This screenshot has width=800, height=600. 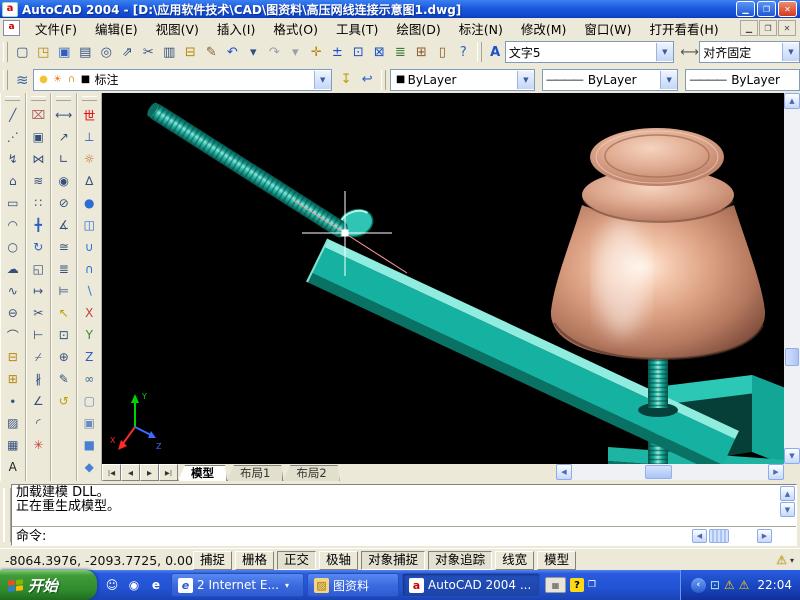 What do you see at coordinates (592, 585) in the screenshot?
I see `language-bar-restore-icon: ❐` at bounding box center [592, 585].